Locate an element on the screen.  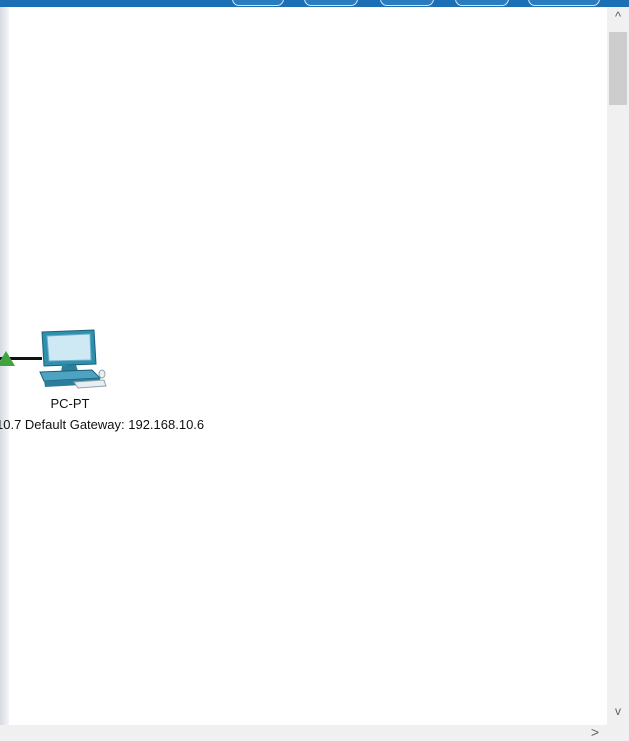
vertical-scroll-thumb is located at coordinates (618, 68).